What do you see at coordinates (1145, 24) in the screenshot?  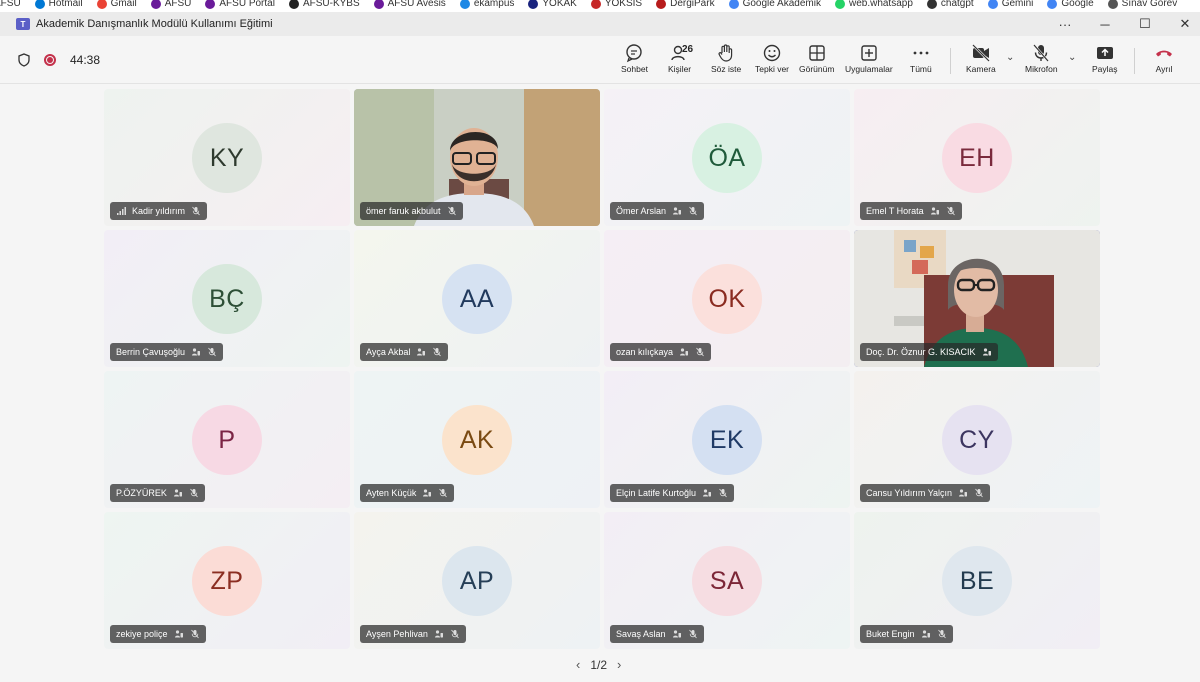 I see `maximize-button: ☐` at bounding box center [1145, 24].